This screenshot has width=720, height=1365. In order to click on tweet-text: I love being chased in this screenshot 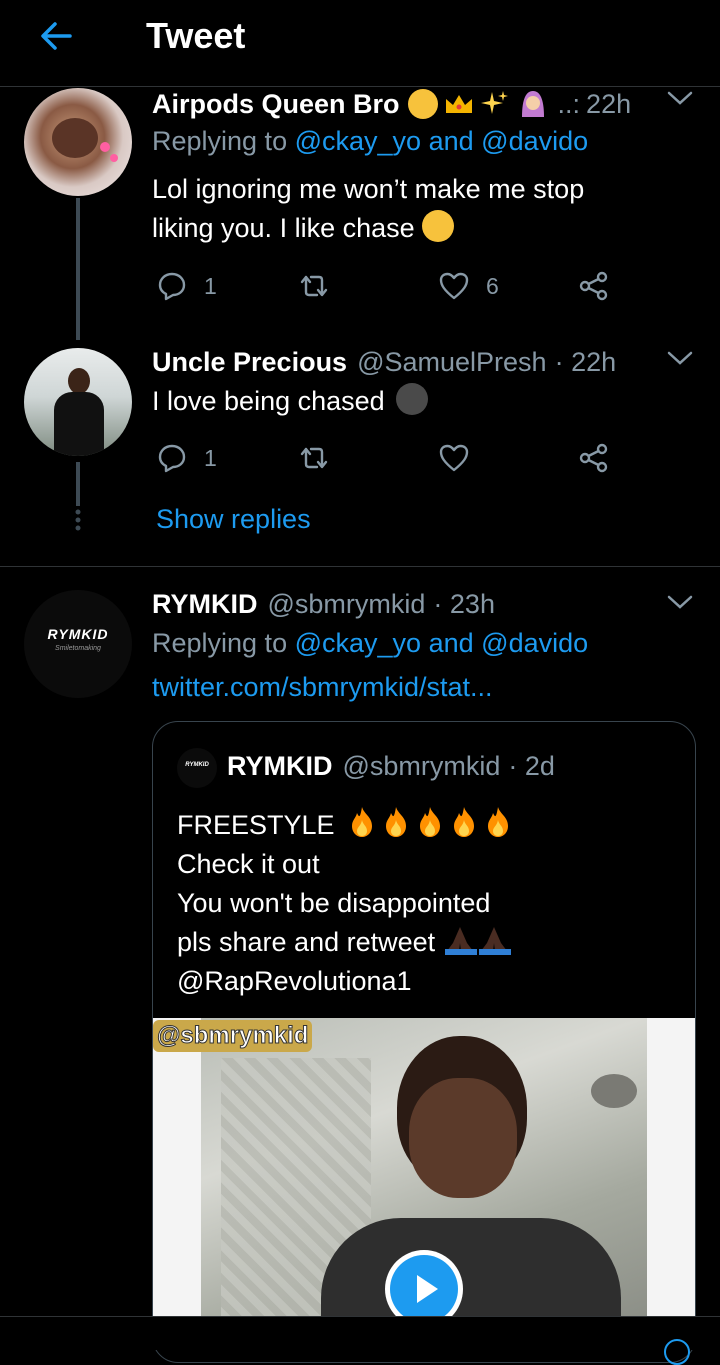, I will do `click(290, 401)`.